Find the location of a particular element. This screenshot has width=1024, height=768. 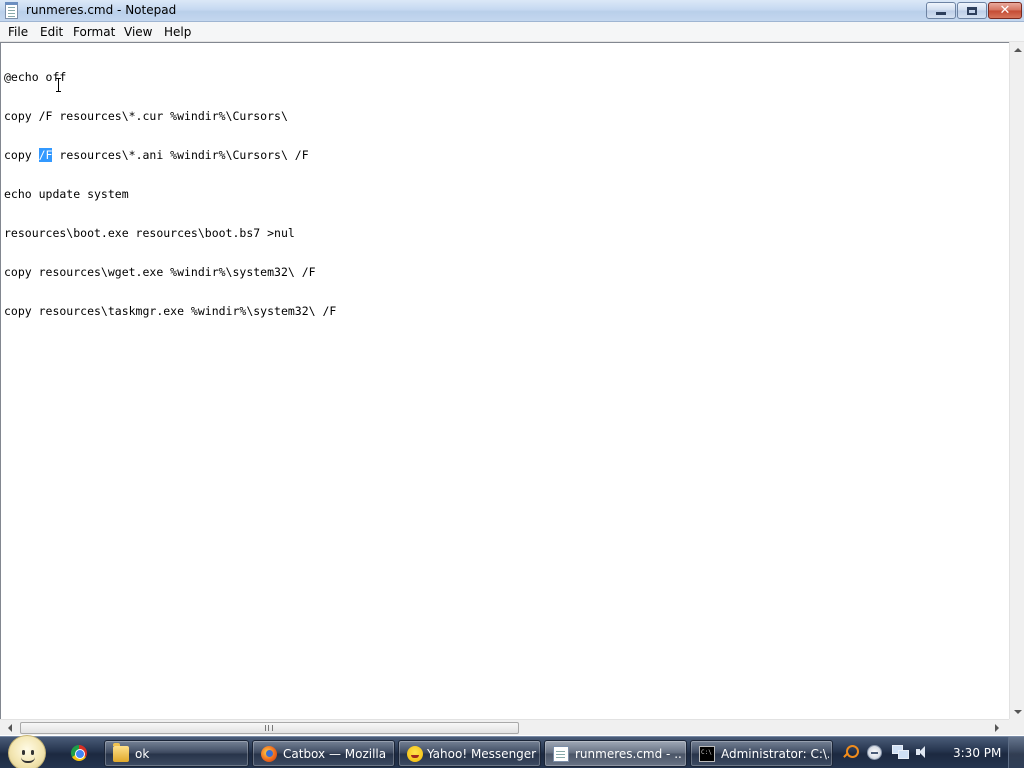

ibeam-cursor-icon is located at coordinates (58, 85).